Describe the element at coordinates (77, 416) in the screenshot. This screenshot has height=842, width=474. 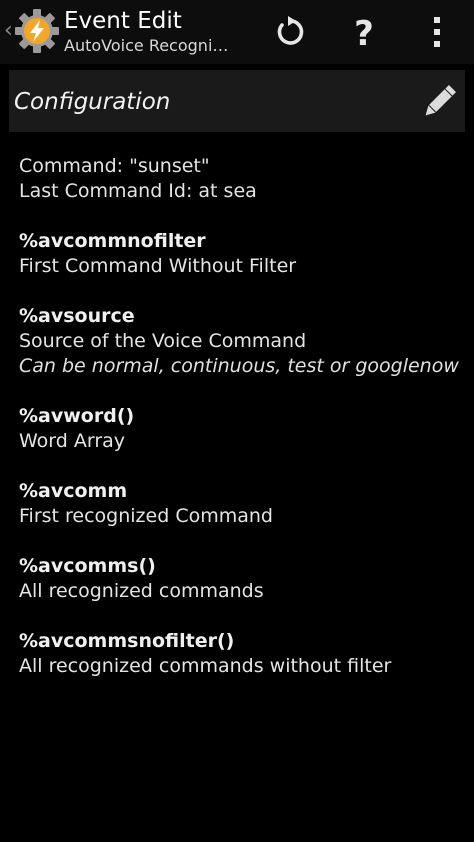
I see `variable-name: %avword()` at that location.